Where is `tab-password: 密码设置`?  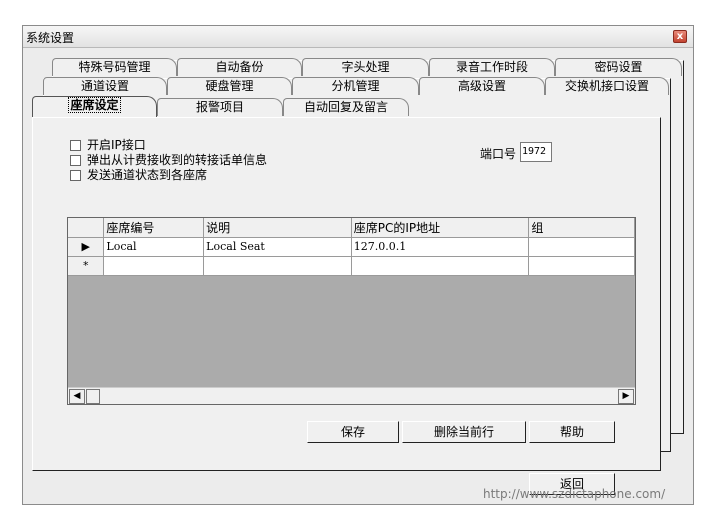 tab-password: 密码设置 is located at coordinates (618, 67).